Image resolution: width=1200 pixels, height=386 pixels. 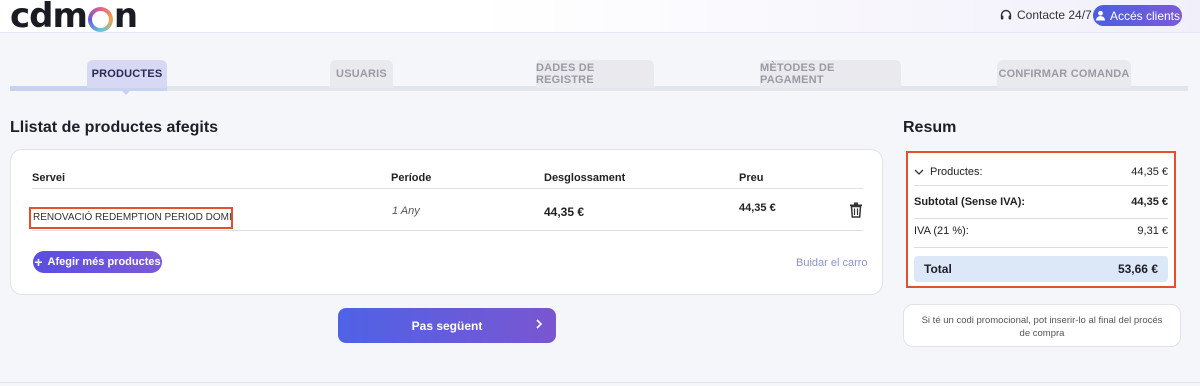 What do you see at coordinates (930, 127) in the screenshot?
I see `summary-title: Resum` at bounding box center [930, 127].